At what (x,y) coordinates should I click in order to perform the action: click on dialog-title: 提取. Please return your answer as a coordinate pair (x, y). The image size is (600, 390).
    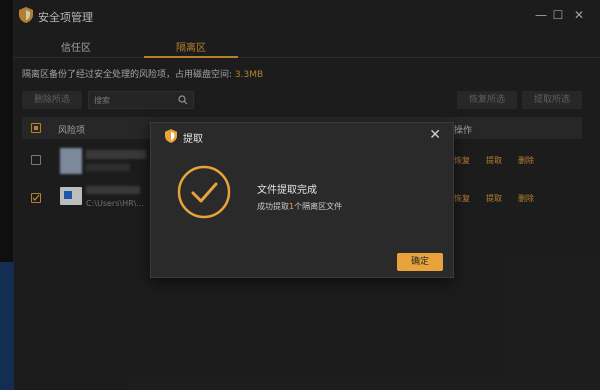
    Looking at the image, I should click on (193, 139).